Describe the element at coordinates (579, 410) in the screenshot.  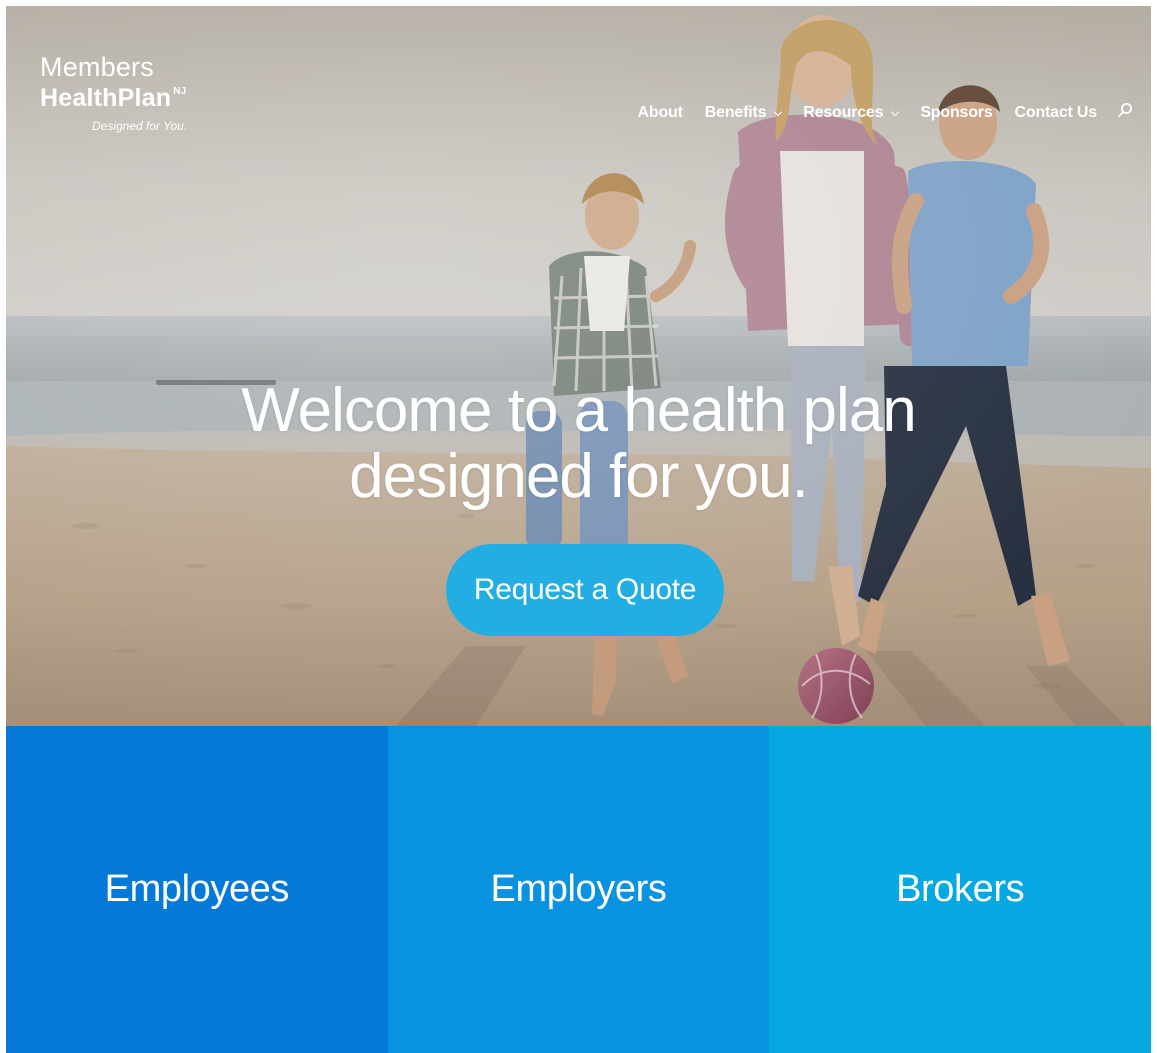
I see `hero-heading-line-1: Welcome to a health plan` at that location.